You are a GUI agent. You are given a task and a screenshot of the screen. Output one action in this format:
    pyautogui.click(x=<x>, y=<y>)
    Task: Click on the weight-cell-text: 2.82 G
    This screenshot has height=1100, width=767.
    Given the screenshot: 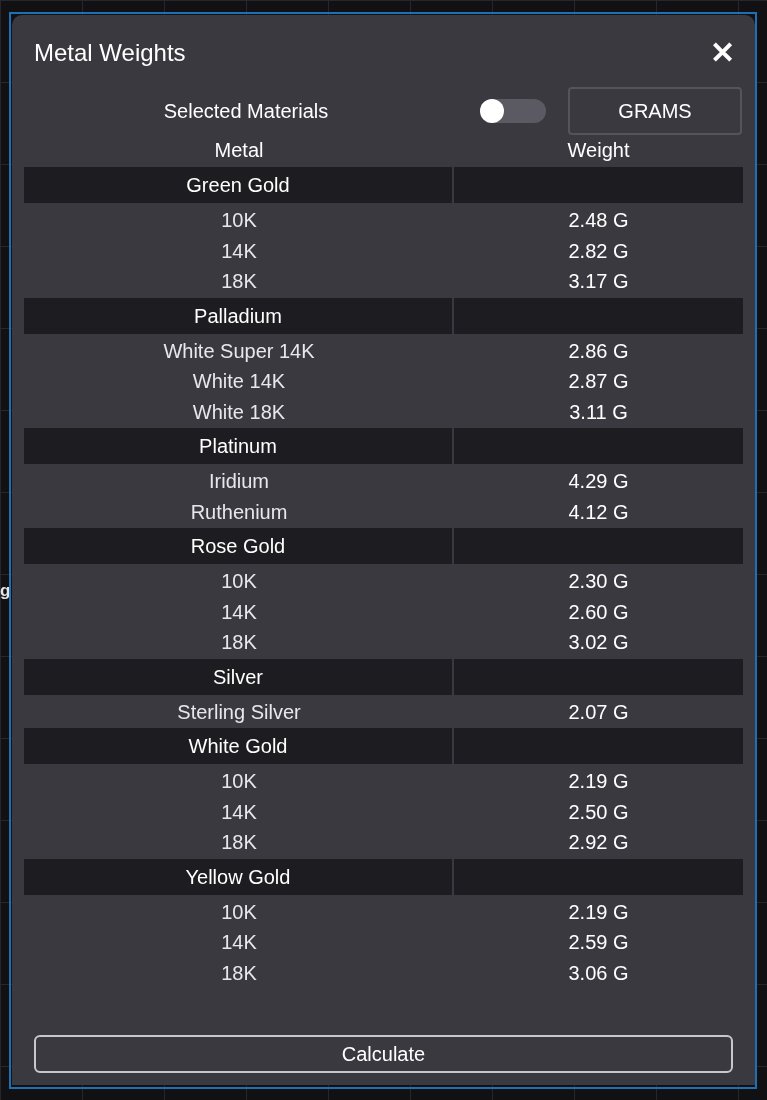 What is the action you would take?
    pyautogui.click(x=598, y=251)
    